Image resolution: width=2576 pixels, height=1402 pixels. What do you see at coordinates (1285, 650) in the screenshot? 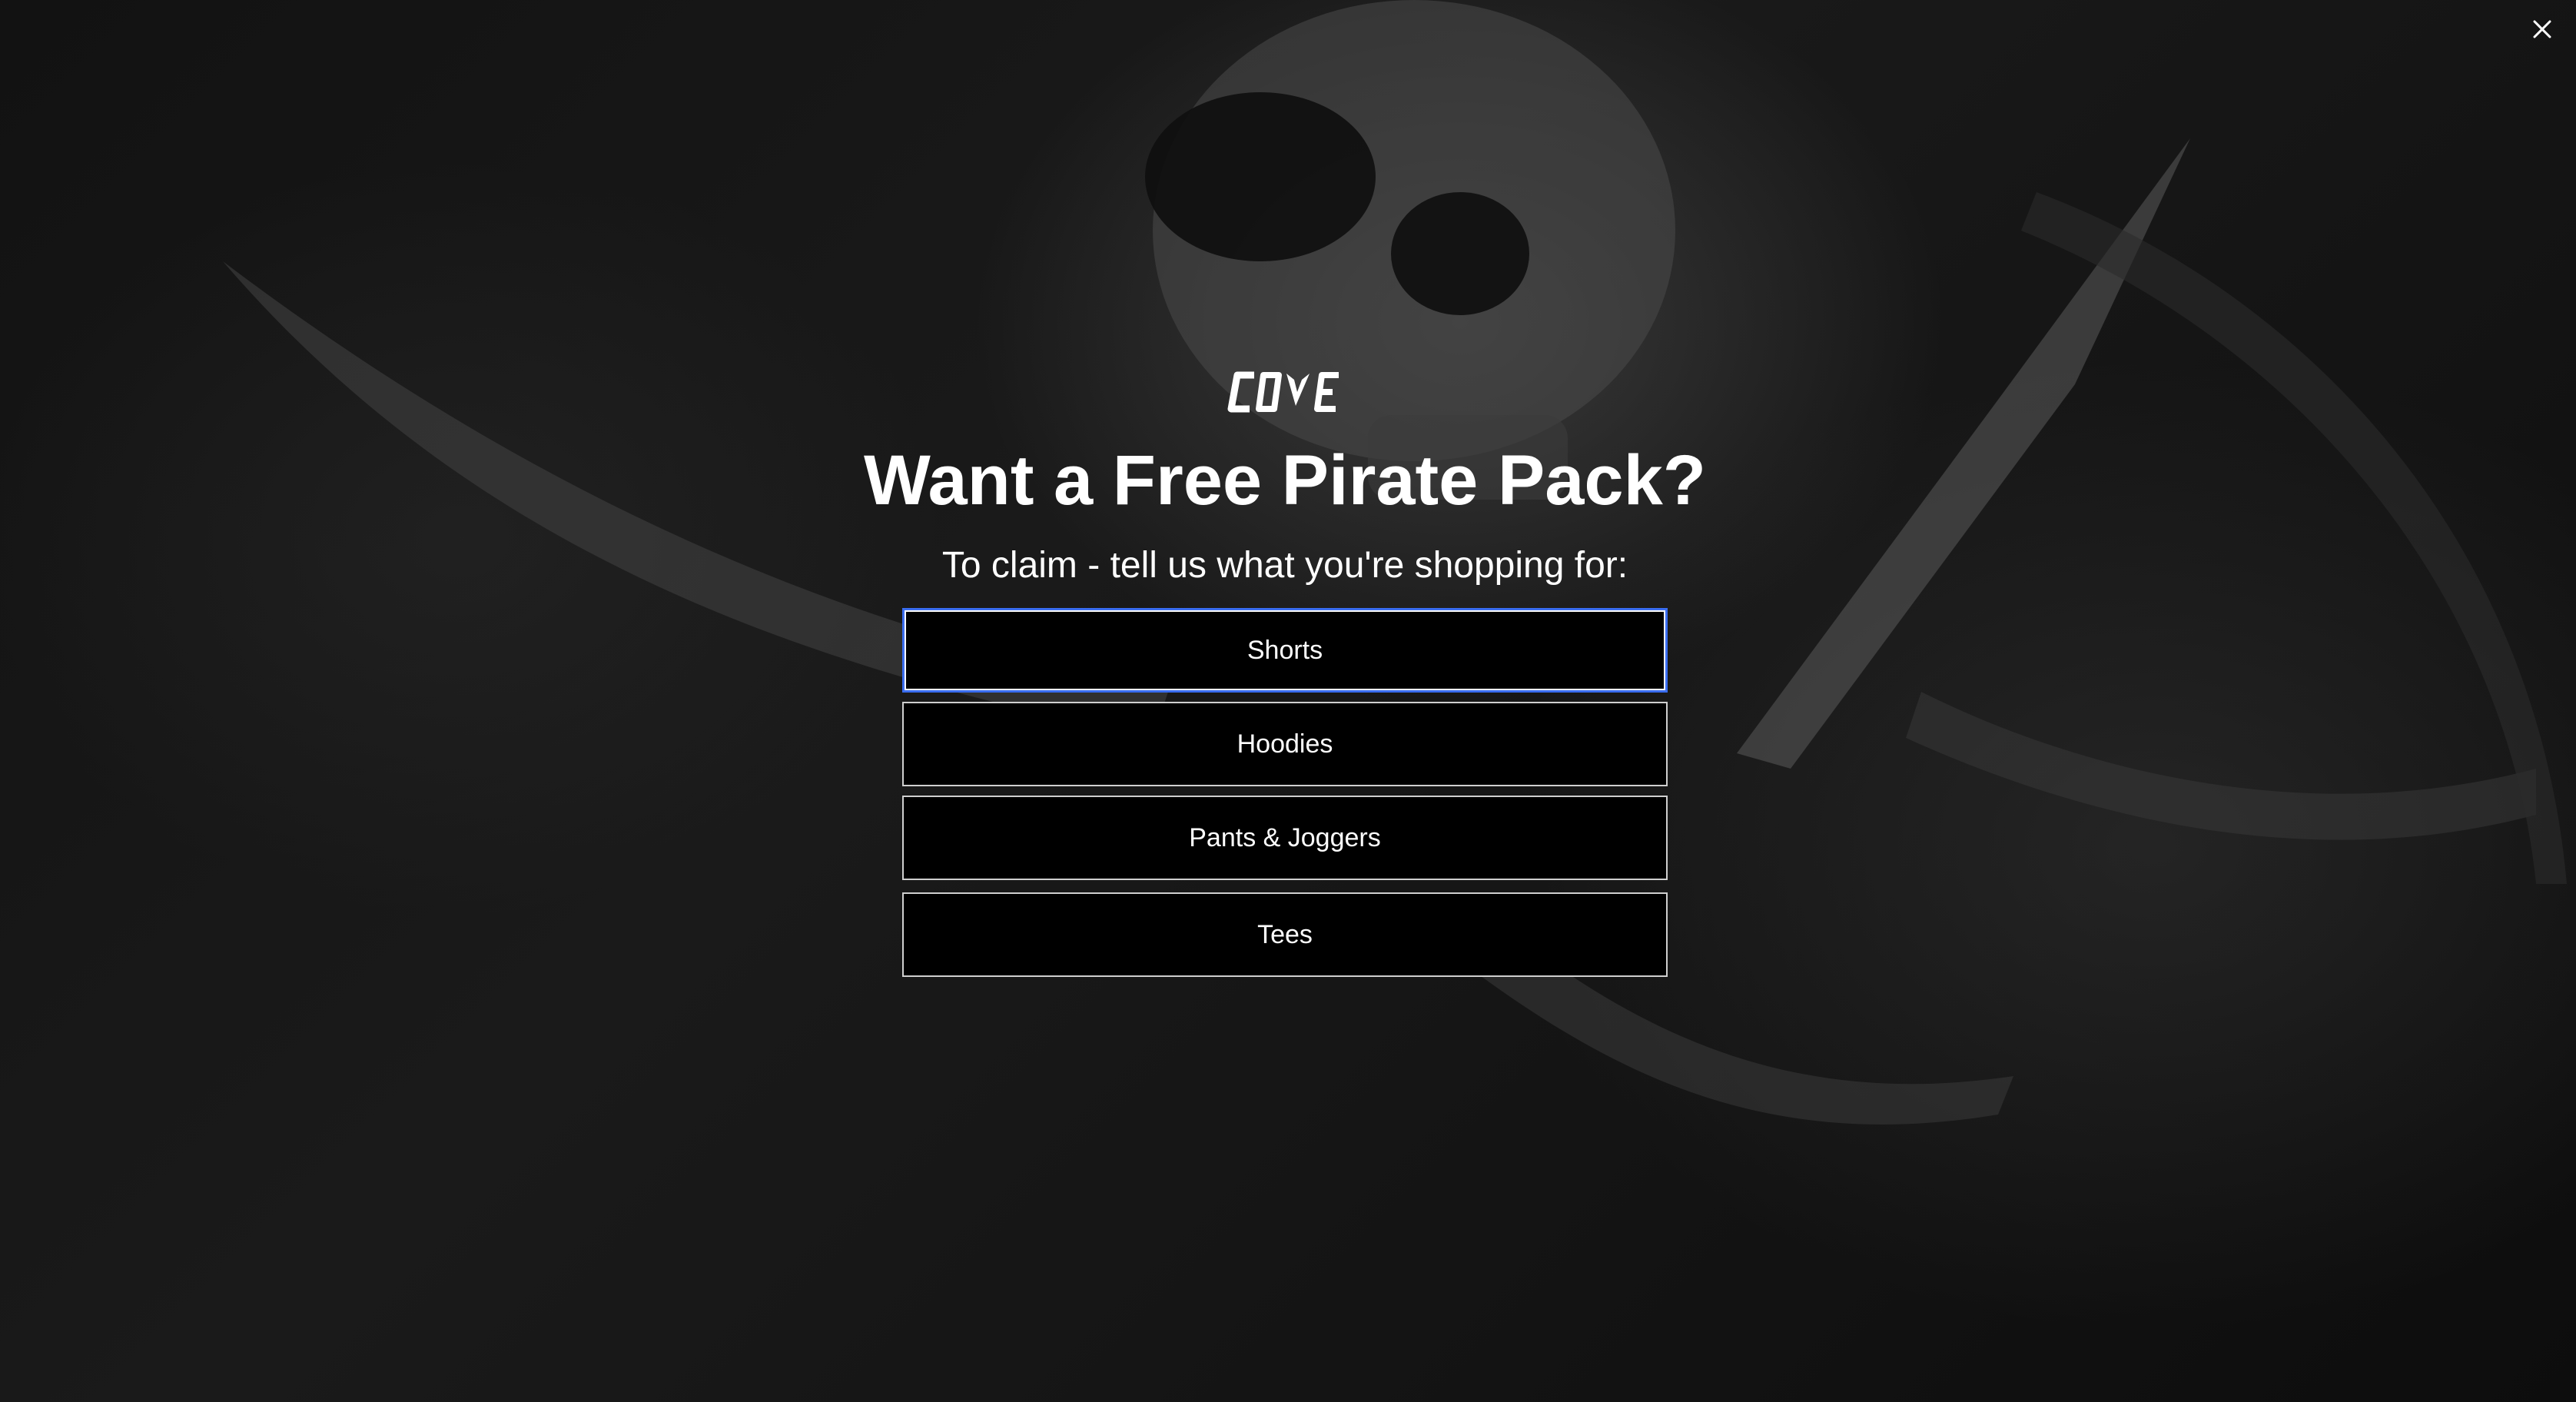
I see `option-shorts-button: Shorts` at bounding box center [1285, 650].